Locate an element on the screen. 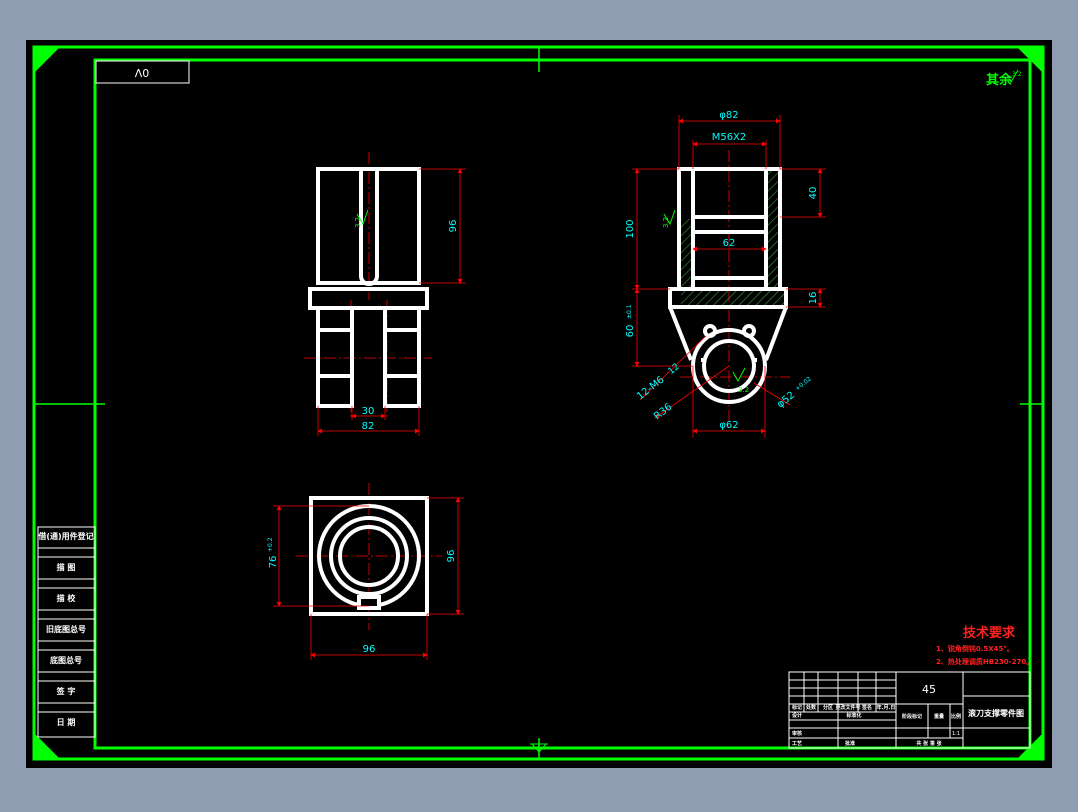 The height and width of the screenshot is (812, 1078). title-row-design: 设计 is located at coordinates (797, 715).